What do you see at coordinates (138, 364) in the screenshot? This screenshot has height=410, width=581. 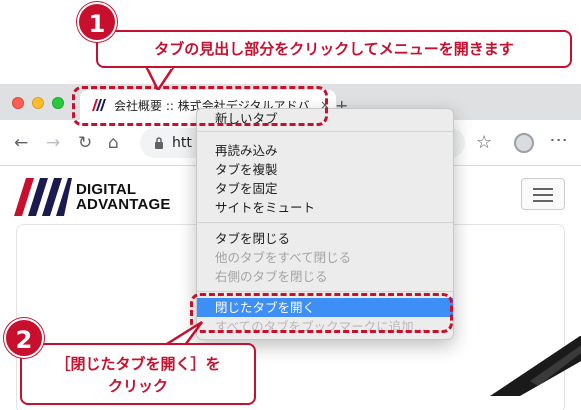 I see `step2-text-line-1: ［閉じたタブを開く］を` at bounding box center [138, 364].